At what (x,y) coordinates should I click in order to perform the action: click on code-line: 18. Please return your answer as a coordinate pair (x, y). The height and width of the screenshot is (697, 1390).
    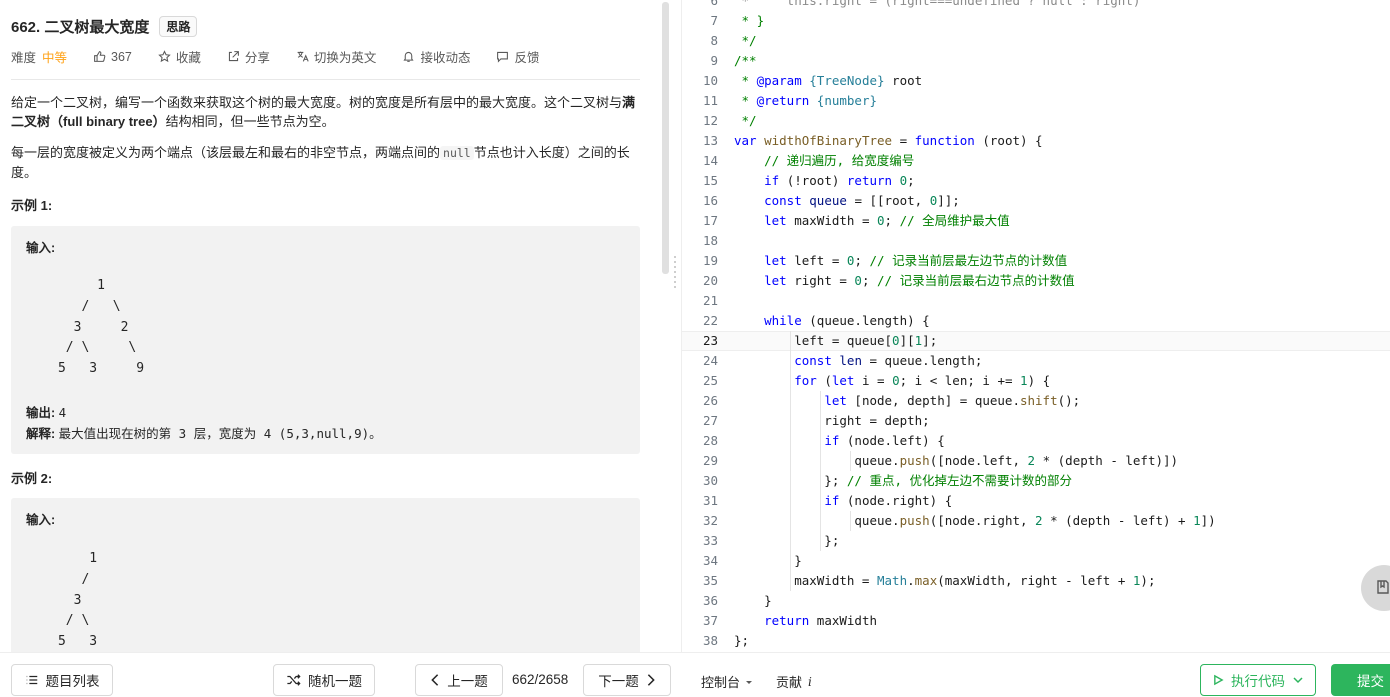
    Looking at the image, I should click on (1036, 241).